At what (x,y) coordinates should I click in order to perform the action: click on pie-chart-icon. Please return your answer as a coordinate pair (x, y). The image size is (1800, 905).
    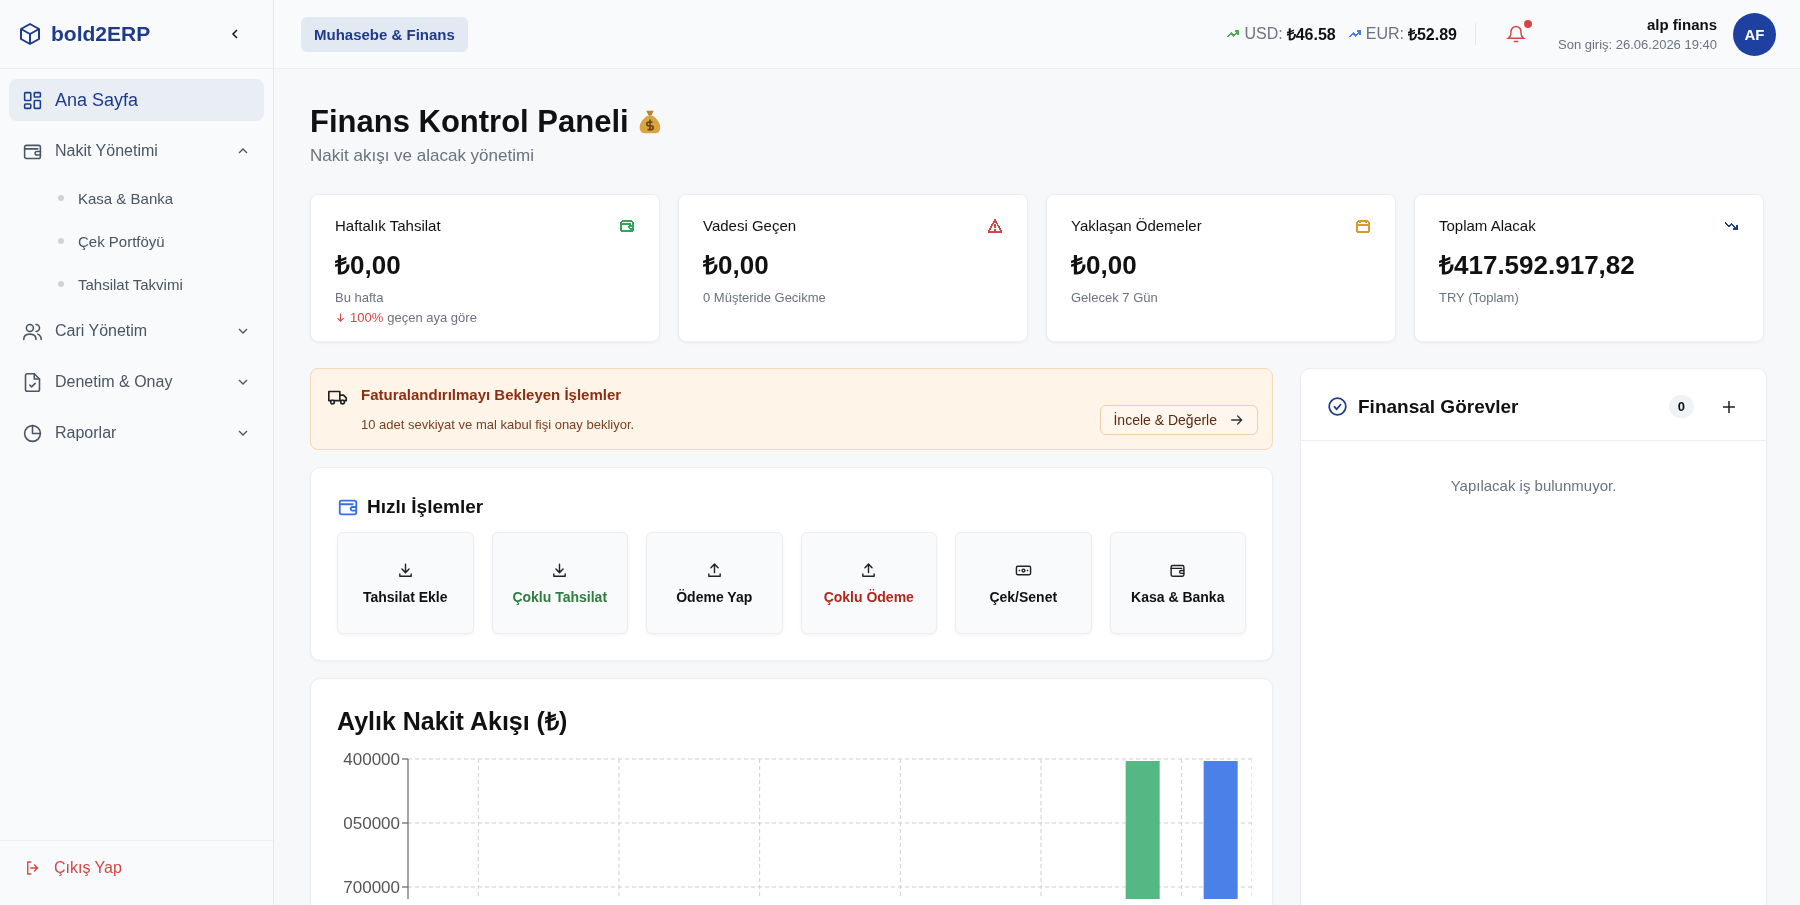
    Looking at the image, I should click on (32, 433).